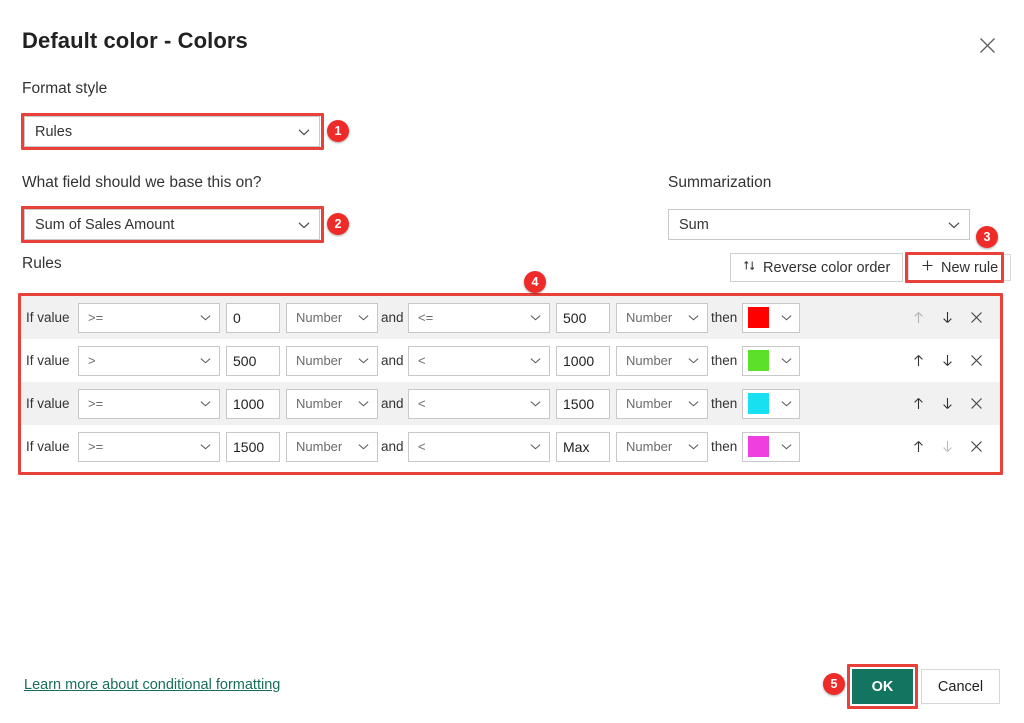 This screenshot has height=723, width=1024. I want to click on annotation-badge-5: 5, so click(834, 684).